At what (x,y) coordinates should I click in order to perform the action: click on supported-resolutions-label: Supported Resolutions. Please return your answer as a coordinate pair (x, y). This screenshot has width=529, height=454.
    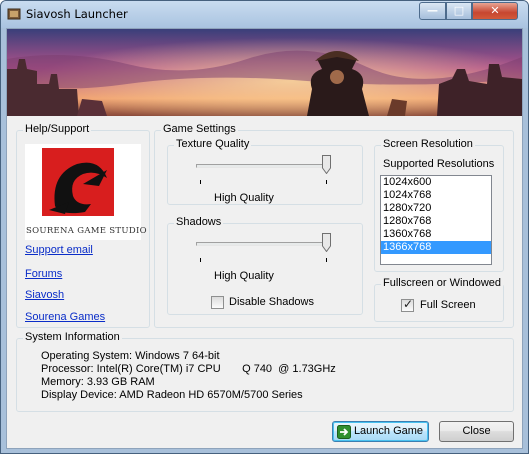
    Looking at the image, I should click on (439, 164).